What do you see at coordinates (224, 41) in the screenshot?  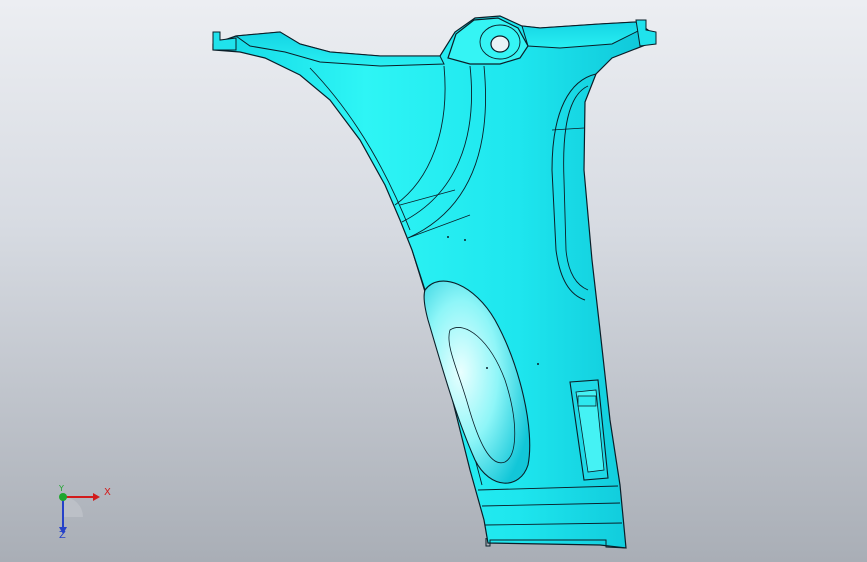 I see `left-clip-tab` at bounding box center [224, 41].